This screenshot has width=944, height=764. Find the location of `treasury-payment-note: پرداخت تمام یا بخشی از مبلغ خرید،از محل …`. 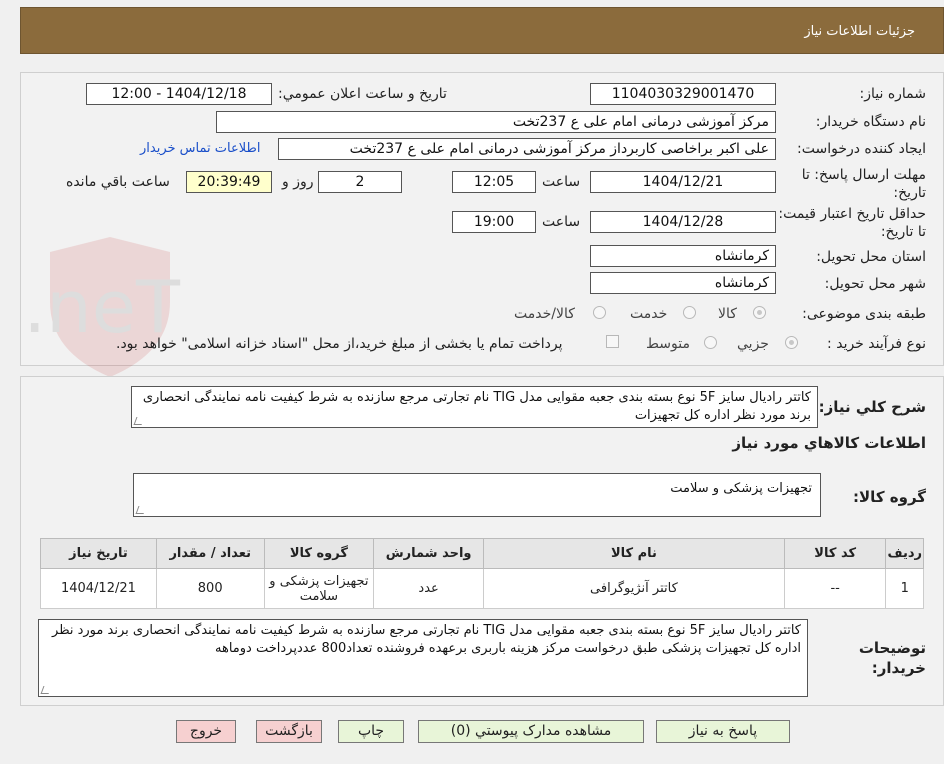

treasury-payment-note: پرداخت تمام یا بخشی از مبلغ خرید،از محل … is located at coordinates (339, 344).